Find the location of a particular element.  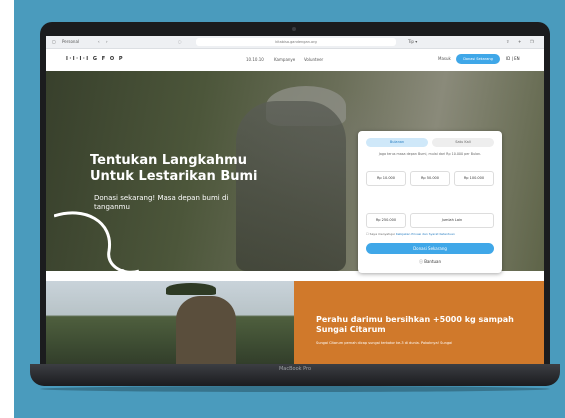

nav-item-kampanye: Kampanye is located at coordinates (284, 59).